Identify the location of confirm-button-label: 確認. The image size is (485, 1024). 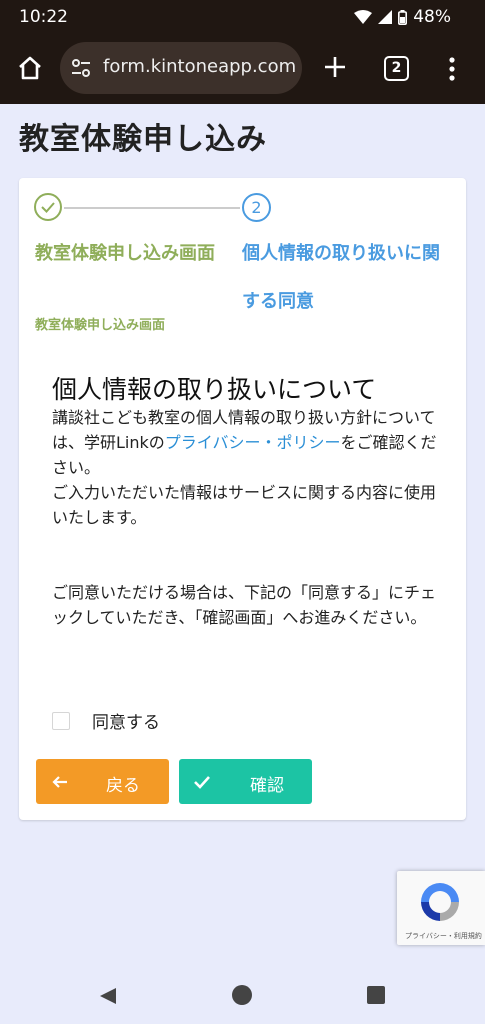
(267, 786).